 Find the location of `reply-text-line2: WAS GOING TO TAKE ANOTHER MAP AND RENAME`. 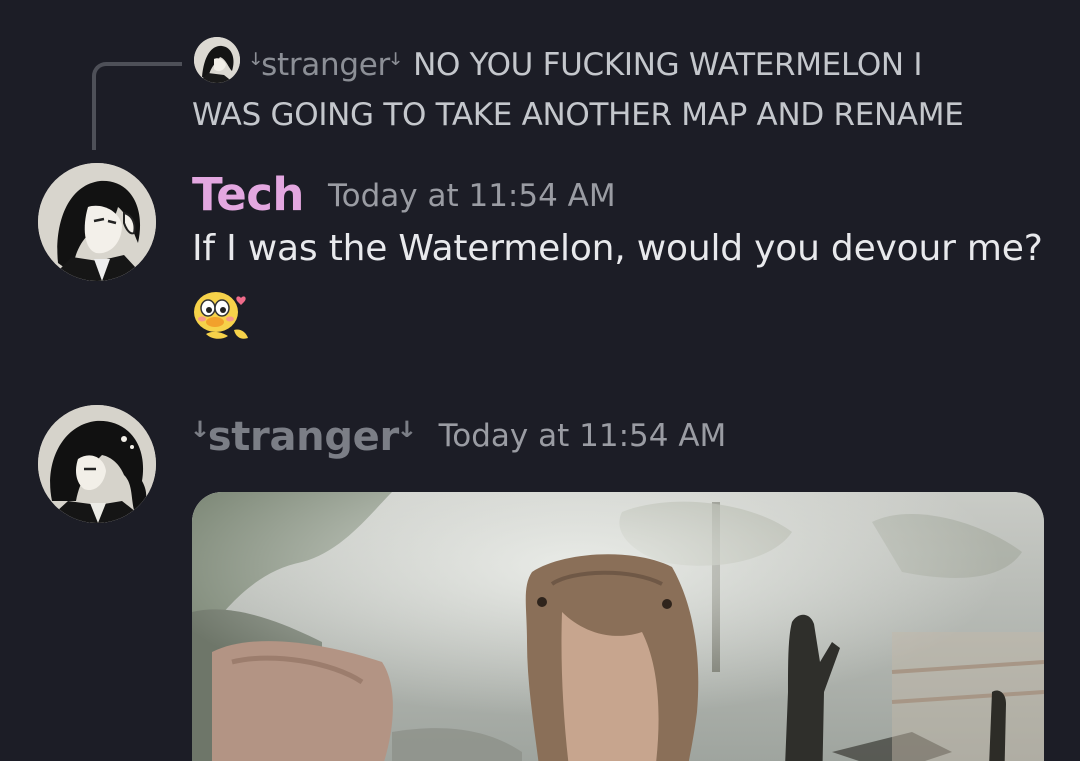

reply-text-line2: WAS GOING TO TAKE ANOTHER MAP AND RENAME is located at coordinates (578, 115).